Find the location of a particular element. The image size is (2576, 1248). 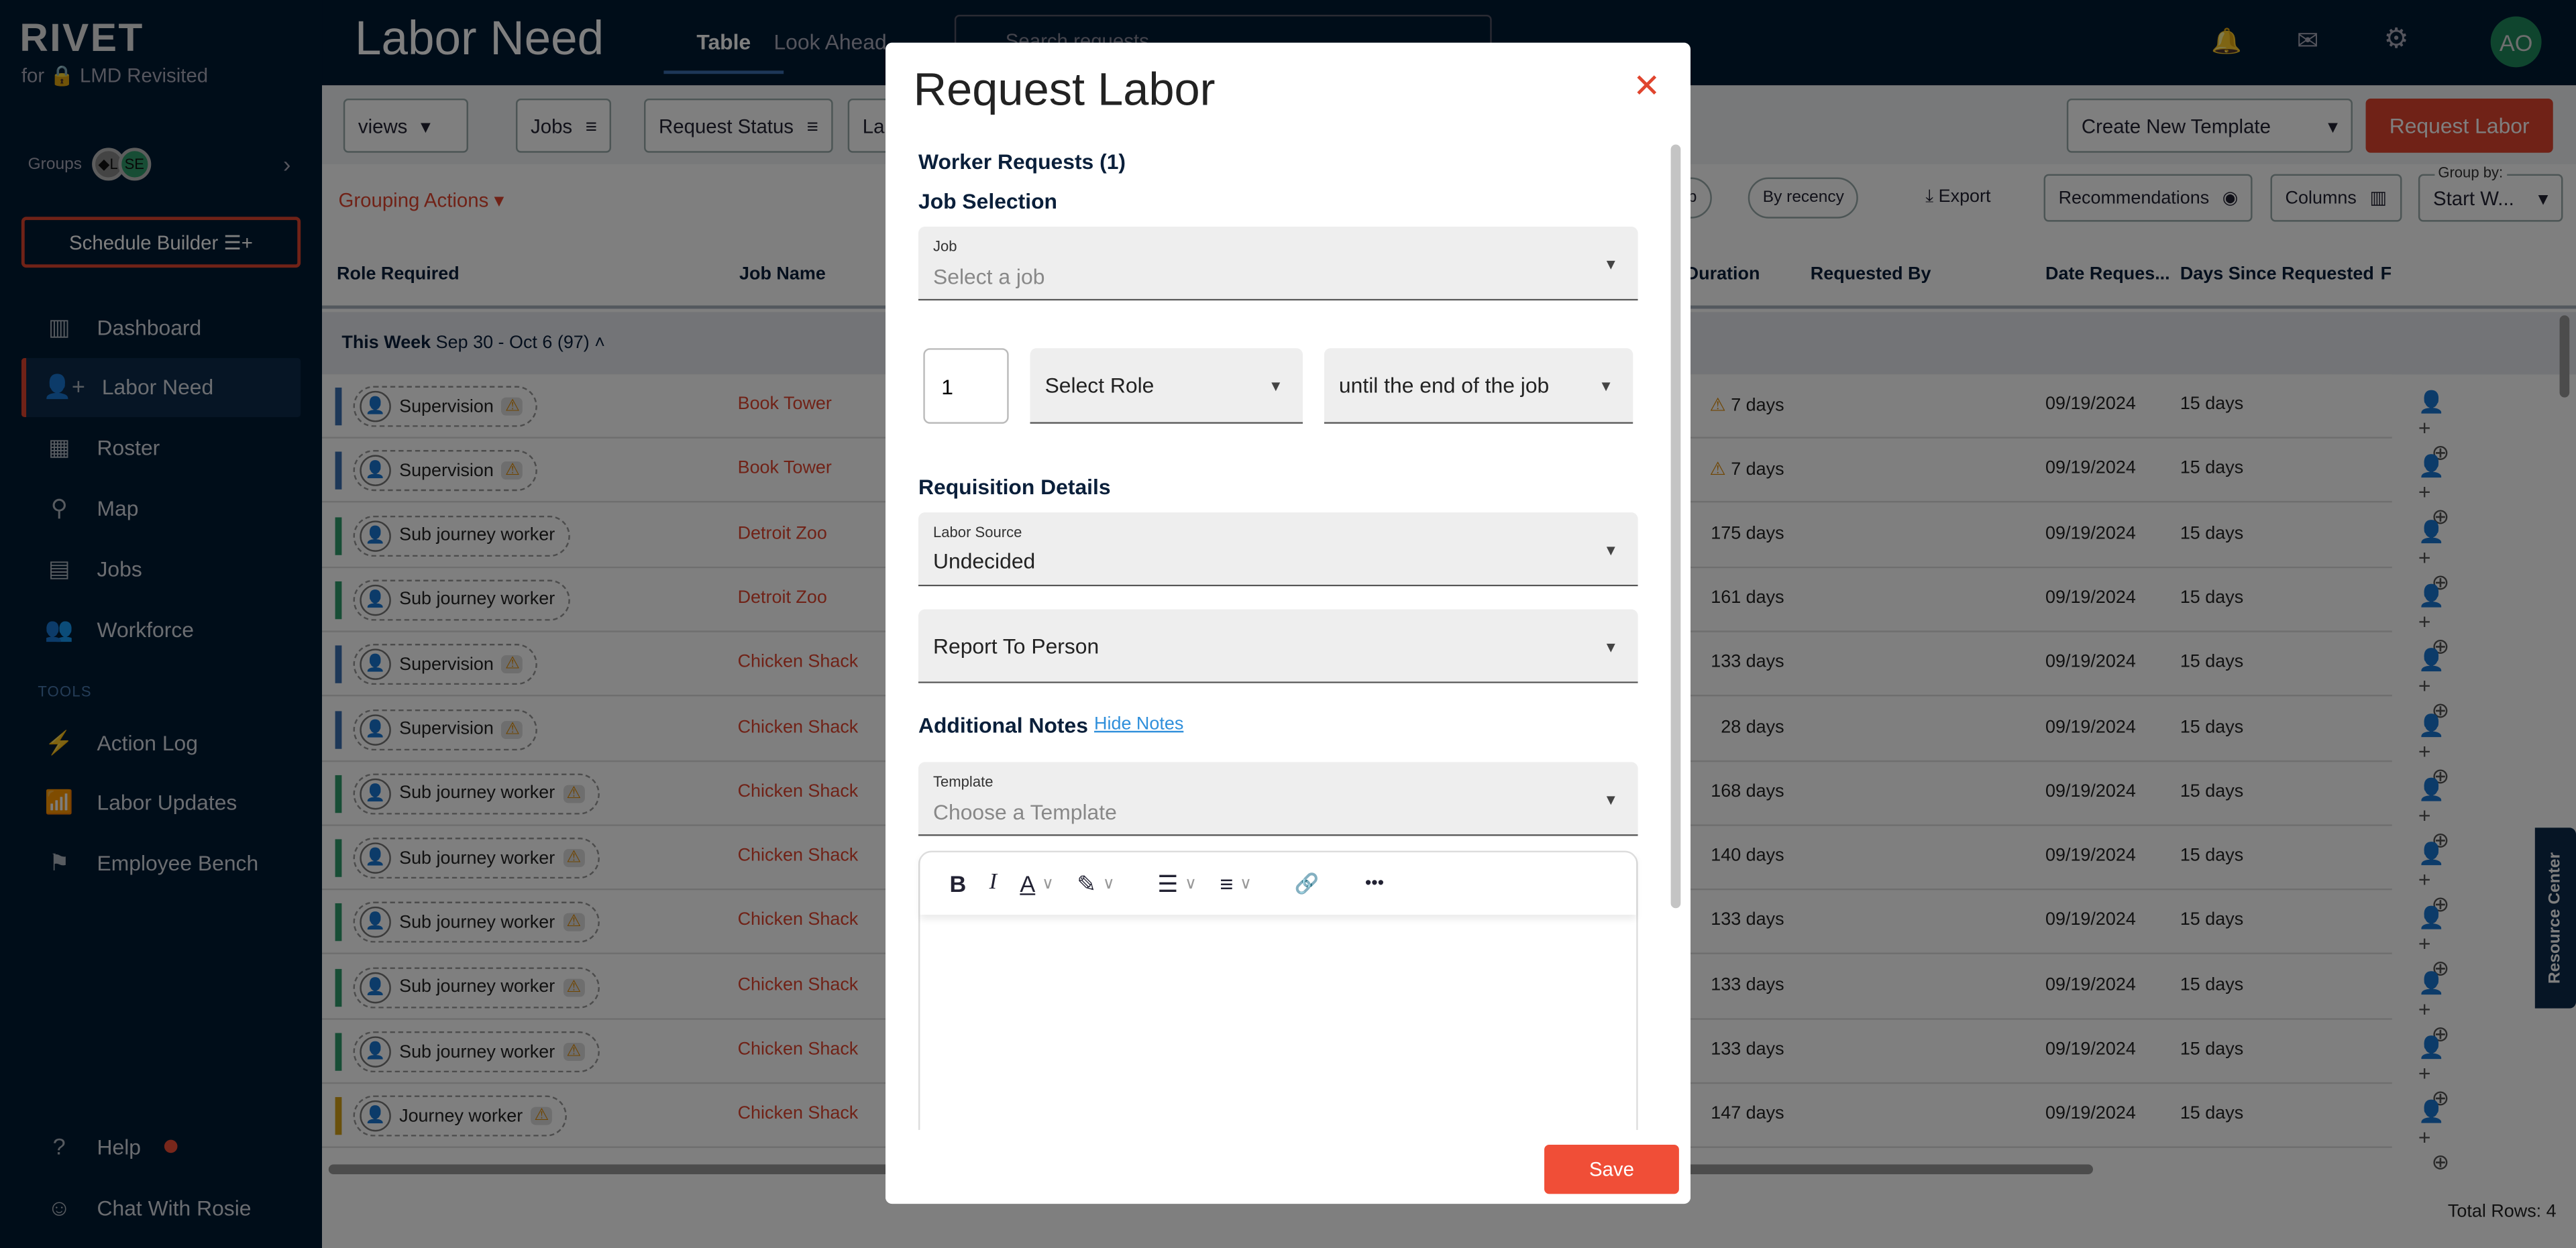

quantity-input: 1 is located at coordinates (966, 386).